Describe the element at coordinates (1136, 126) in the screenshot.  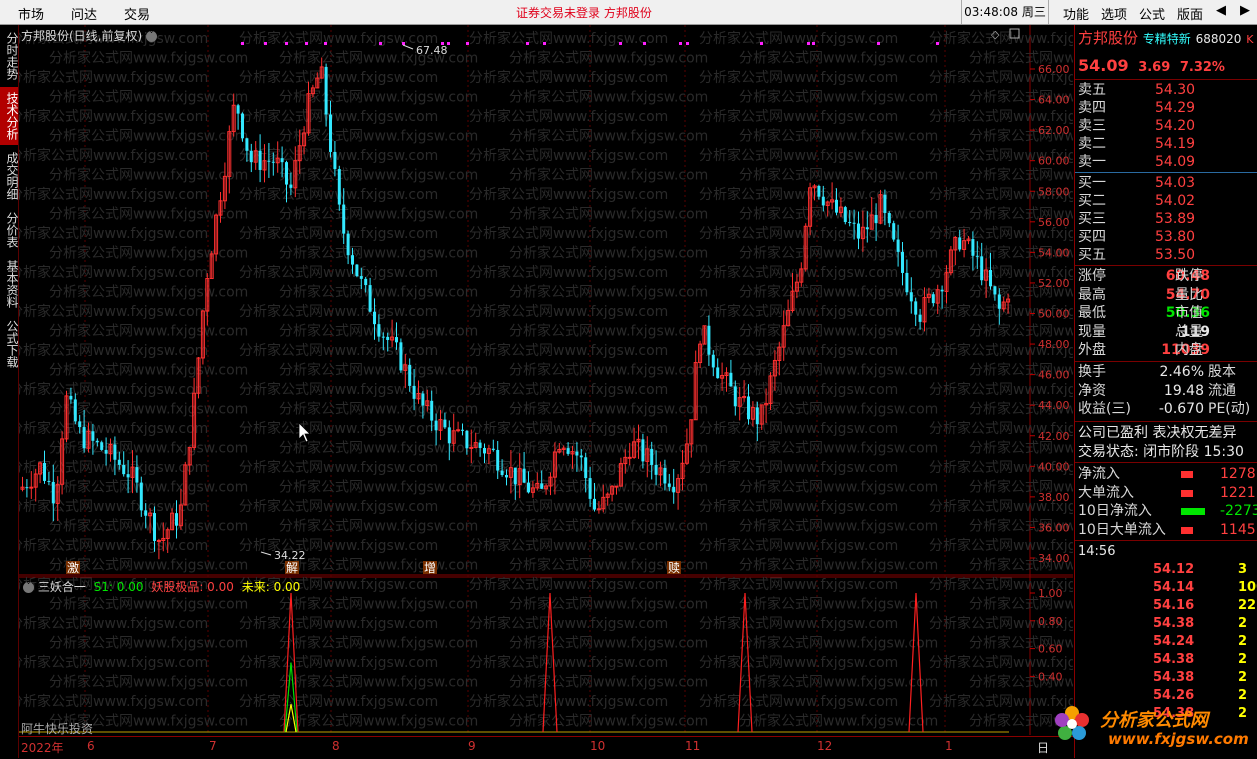
I see `sell-row: 卖三 54.20` at that location.